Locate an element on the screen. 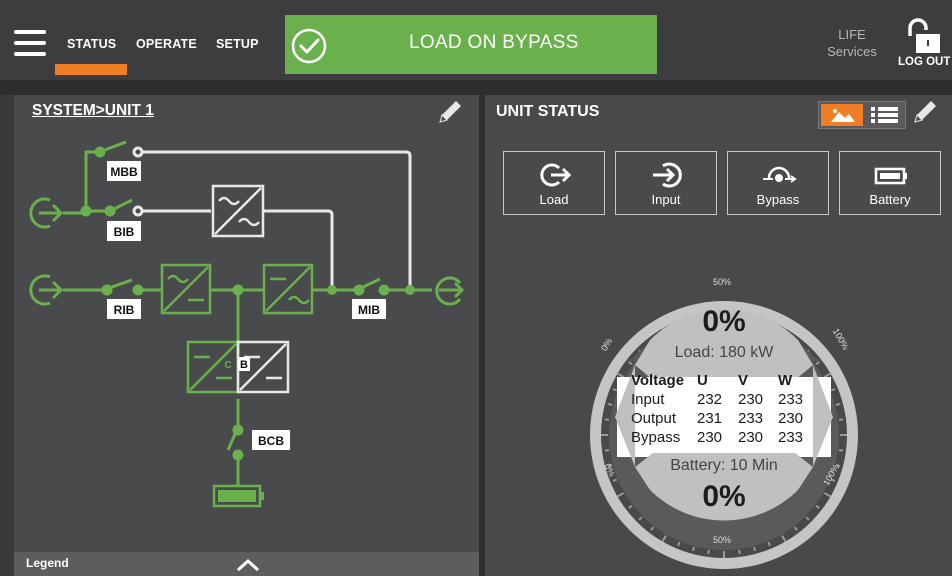  active-tab-indicator is located at coordinates (91, 69).